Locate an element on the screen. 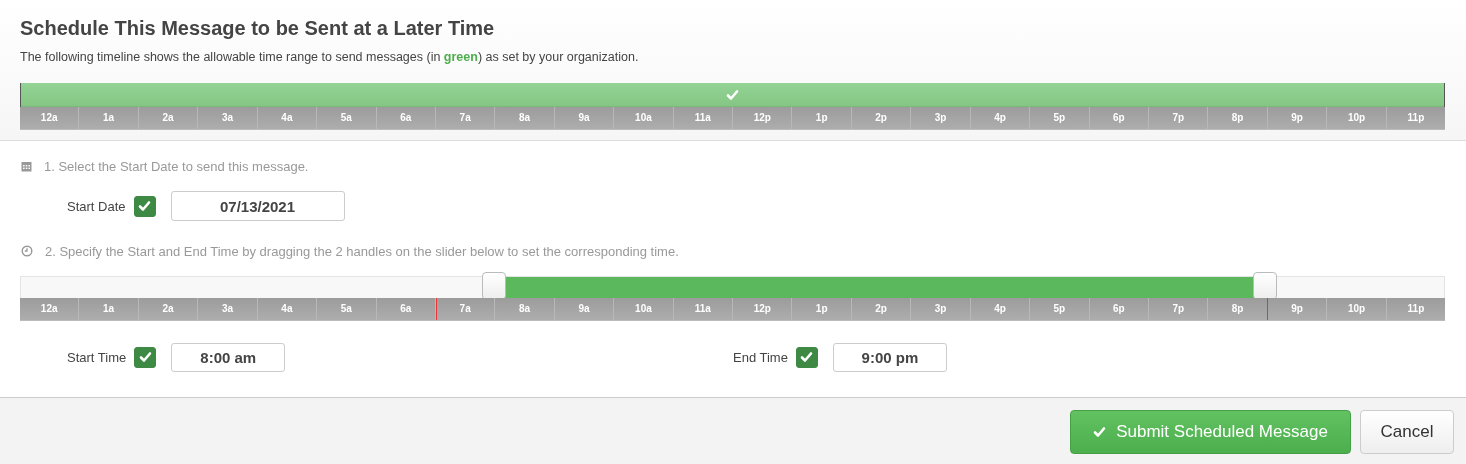 The width and height of the screenshot is (1466, 464). input-field: 9:00 pm is located at coordinates (889, 357).